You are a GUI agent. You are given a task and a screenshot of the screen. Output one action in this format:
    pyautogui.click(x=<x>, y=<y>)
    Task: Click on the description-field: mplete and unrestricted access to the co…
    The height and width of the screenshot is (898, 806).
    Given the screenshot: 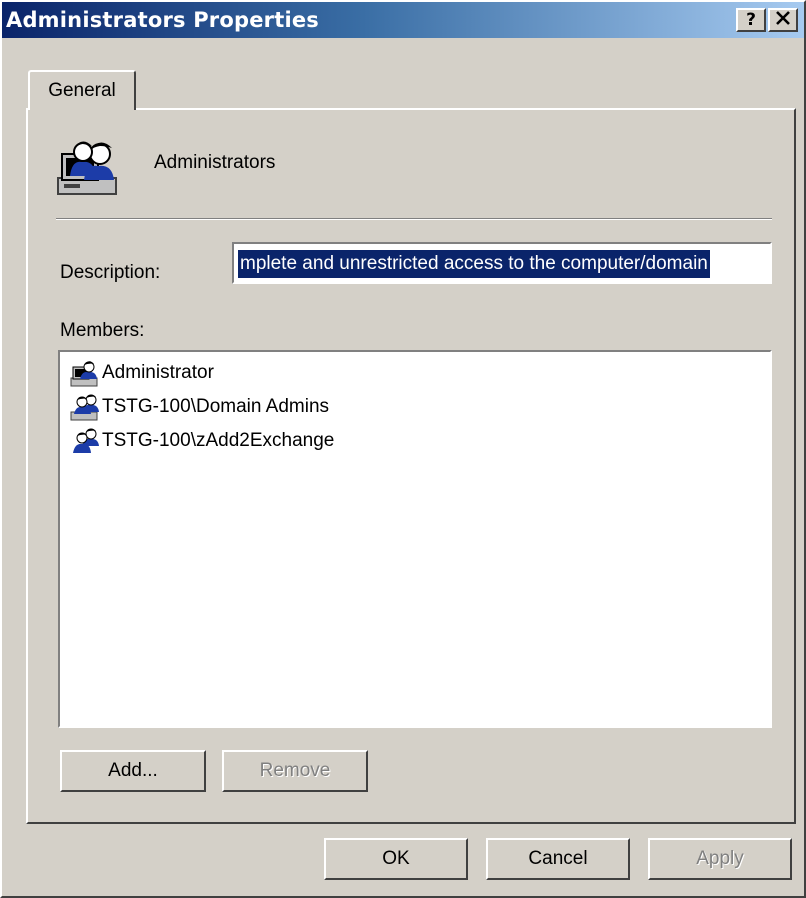 What is the action you would take?
    pyautogui.click(x=502, y=263)
    